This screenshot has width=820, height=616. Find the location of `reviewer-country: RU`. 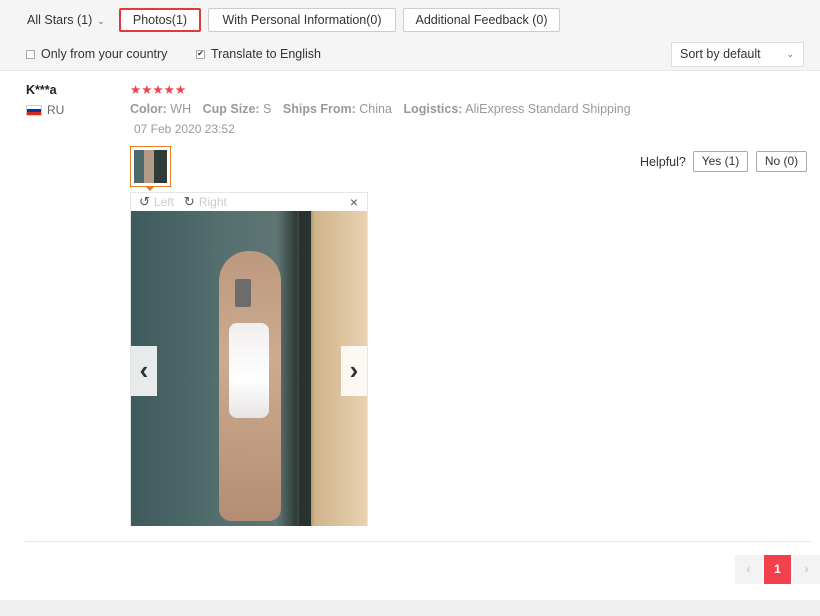

reviewer-country: RU is located at coordinates (45, 110).